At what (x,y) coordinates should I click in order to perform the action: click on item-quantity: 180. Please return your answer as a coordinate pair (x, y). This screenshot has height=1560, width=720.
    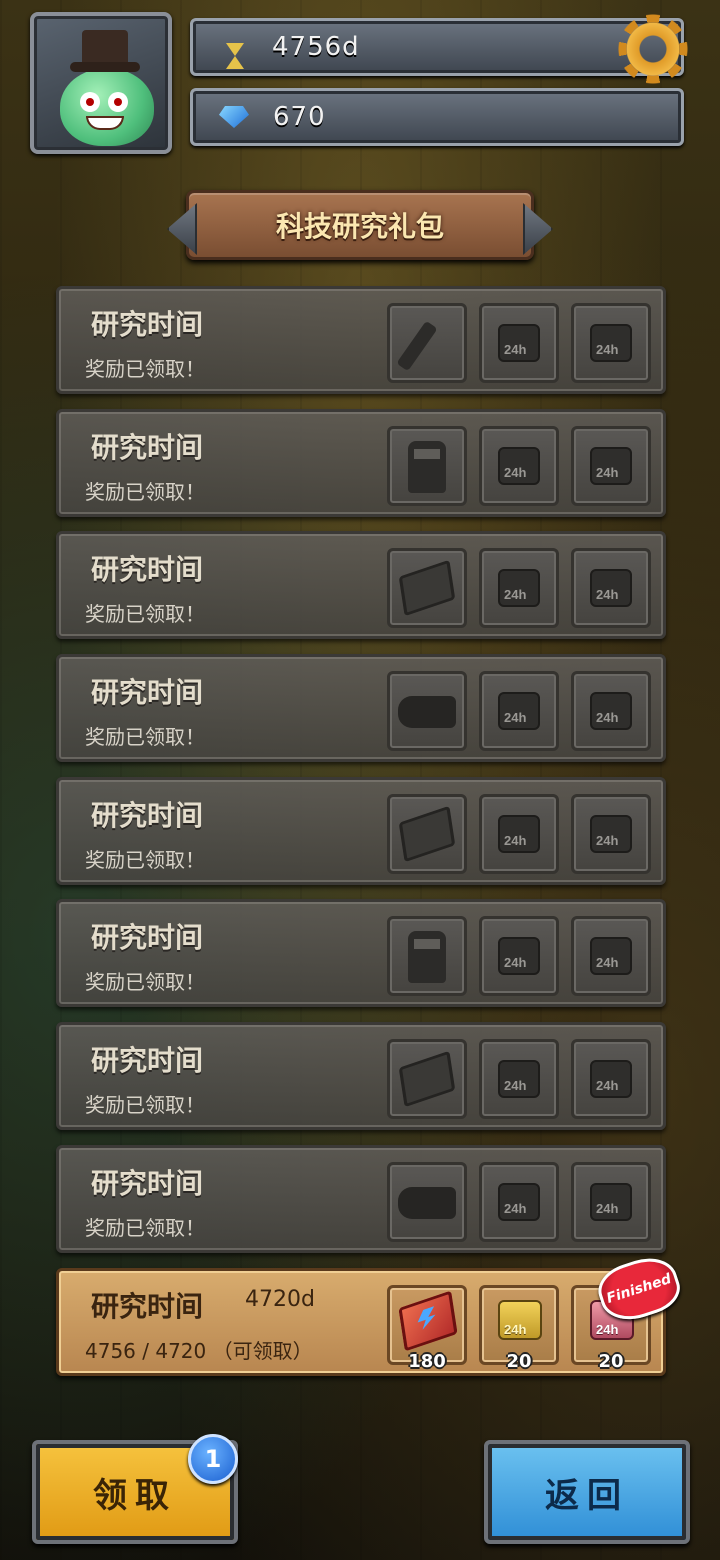
    Looking at the image, I should click on (427, 1361).